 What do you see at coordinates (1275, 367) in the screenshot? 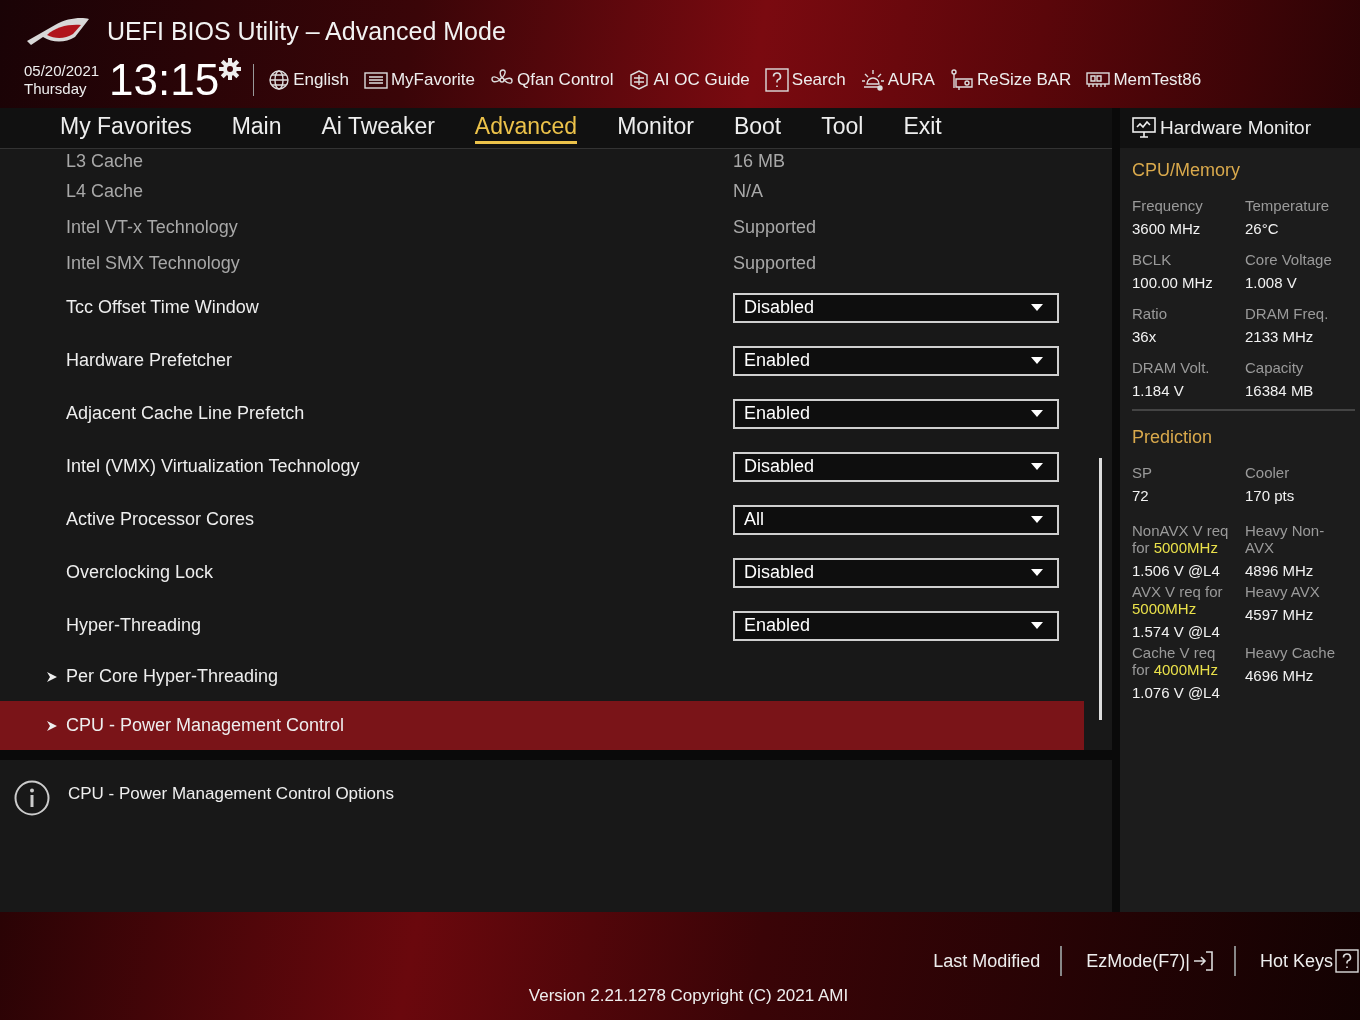
I see `stat-label: Capacity` at bounding box center [1275, 367].